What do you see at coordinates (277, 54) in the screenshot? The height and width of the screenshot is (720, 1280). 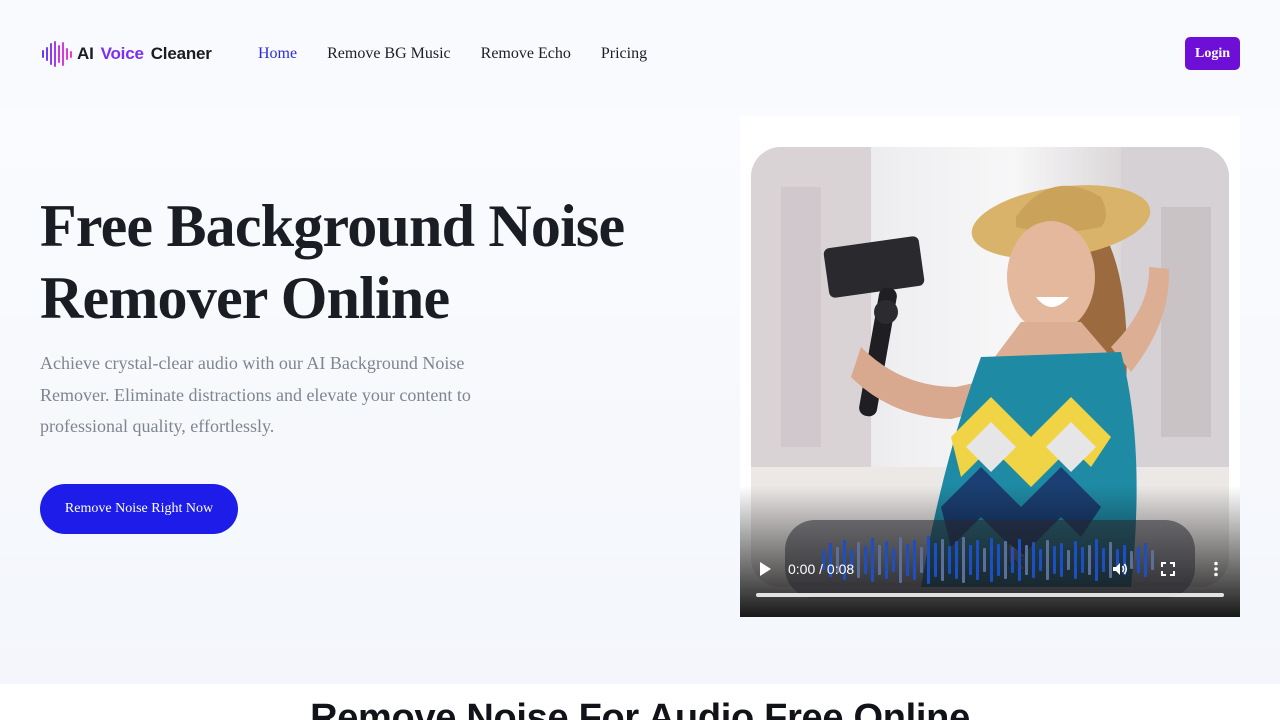 I see `nav-home: Home` at bounding box center [277, 54].